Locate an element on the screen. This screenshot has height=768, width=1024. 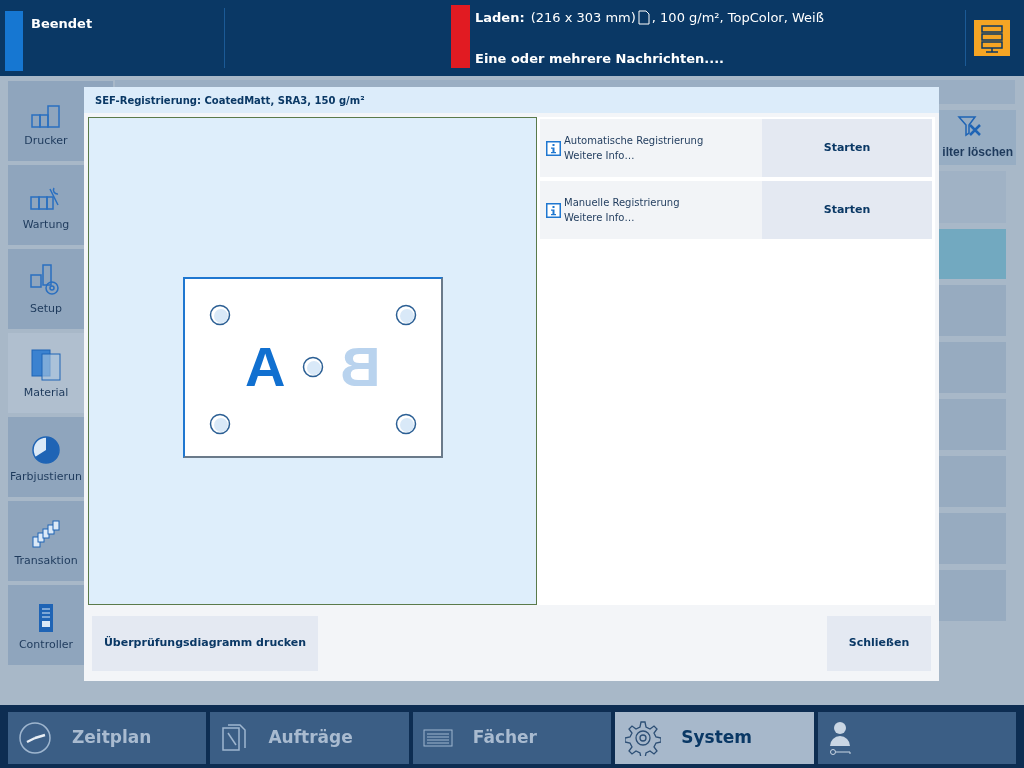
nav-tab is located at coordinates (917, 738).